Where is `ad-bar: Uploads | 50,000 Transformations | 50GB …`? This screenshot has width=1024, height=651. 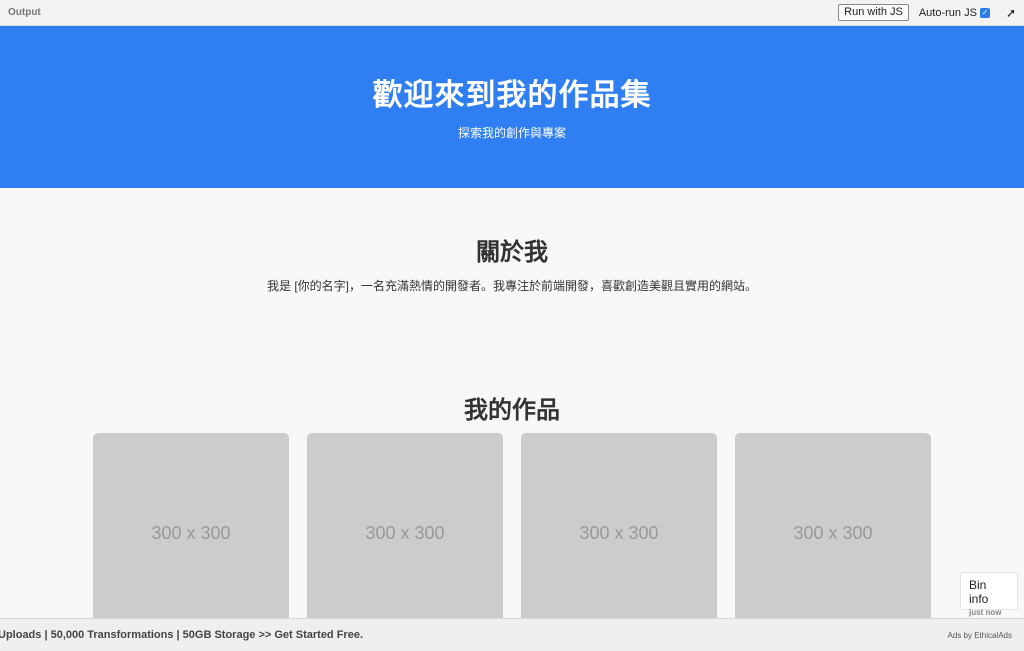
ad-bar: Uploads | 50,000 Transformations | 50GB … is located at coordinates (512, 634).